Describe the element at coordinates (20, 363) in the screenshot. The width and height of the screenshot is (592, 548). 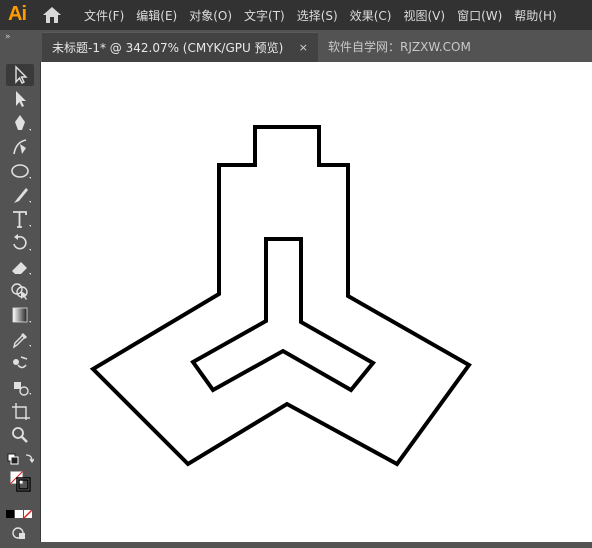
I see `blend-tool-icon` at that location.